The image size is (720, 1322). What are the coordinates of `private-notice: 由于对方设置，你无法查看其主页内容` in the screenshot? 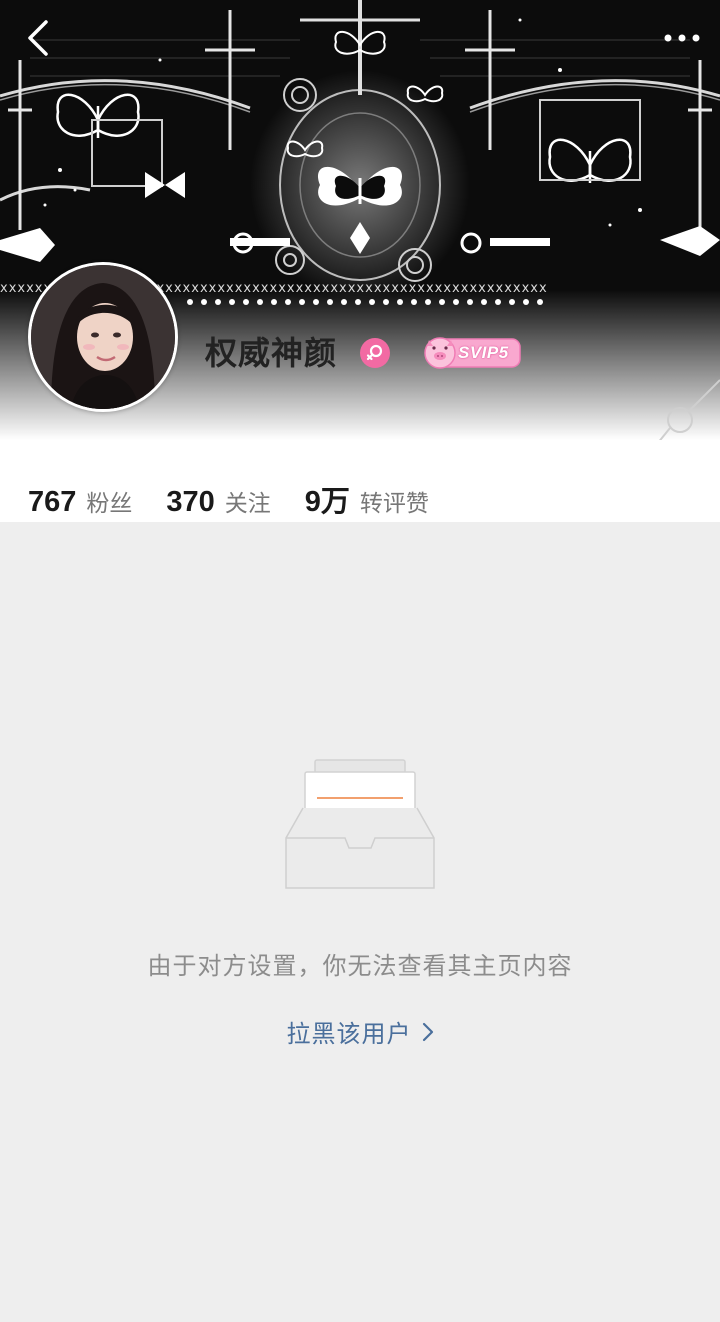 It's located at (360, 966).